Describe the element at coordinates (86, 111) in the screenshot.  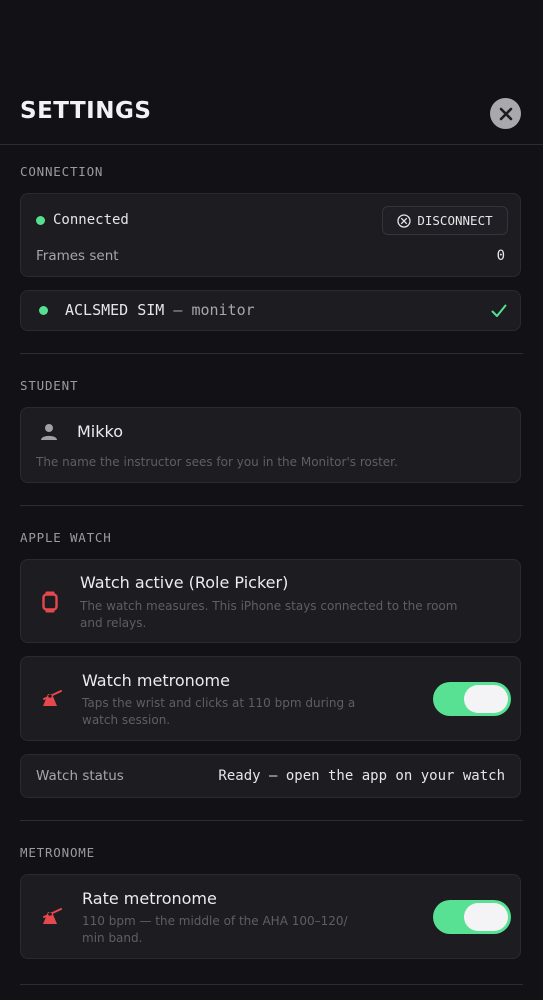
I see `page-title: SETTINGS` at that location.